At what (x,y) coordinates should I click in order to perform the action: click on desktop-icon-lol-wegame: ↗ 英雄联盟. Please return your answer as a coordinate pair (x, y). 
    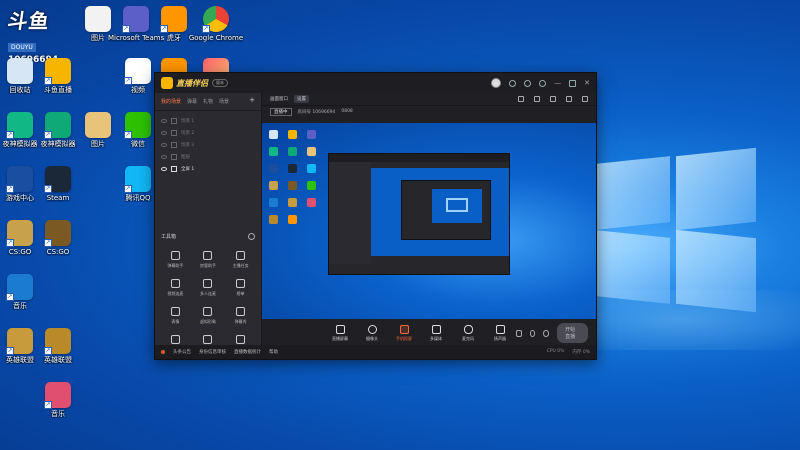
    Looking at the image, I should click on (58, 346).